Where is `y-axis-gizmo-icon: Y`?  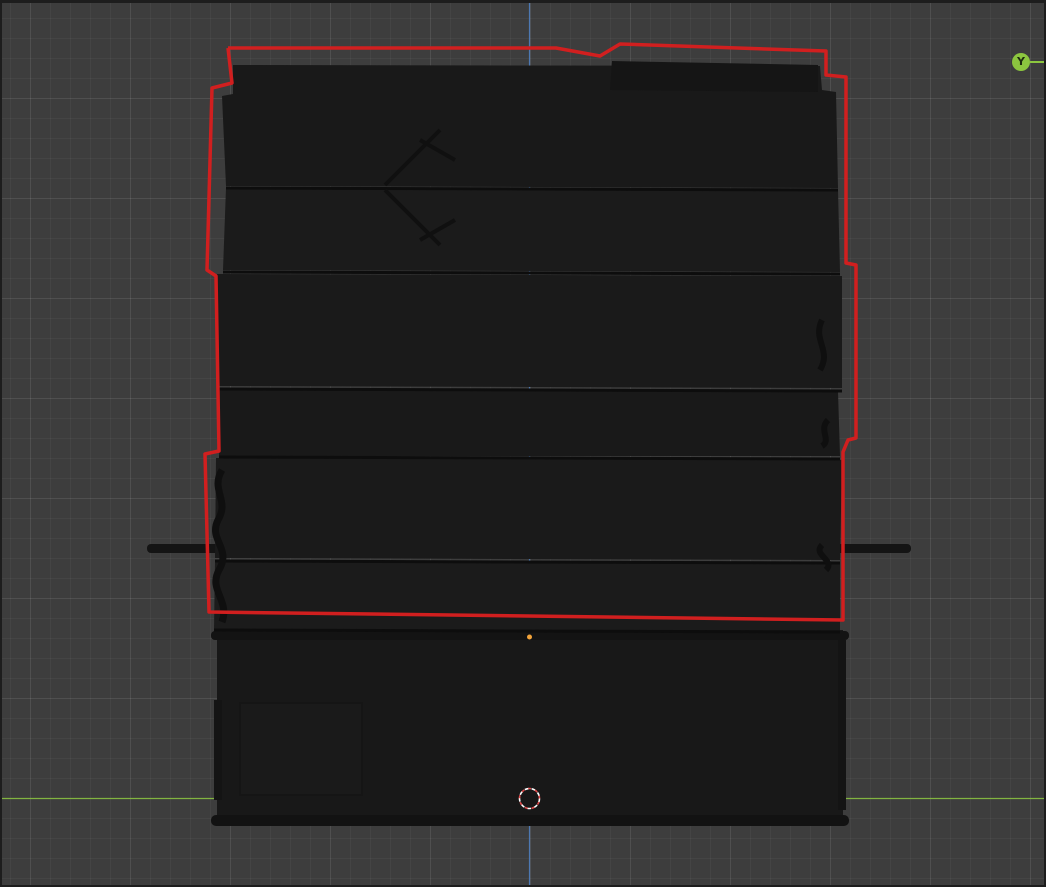 y-axis-gizmo-icon: Y is located at coordinates (1021, 62).